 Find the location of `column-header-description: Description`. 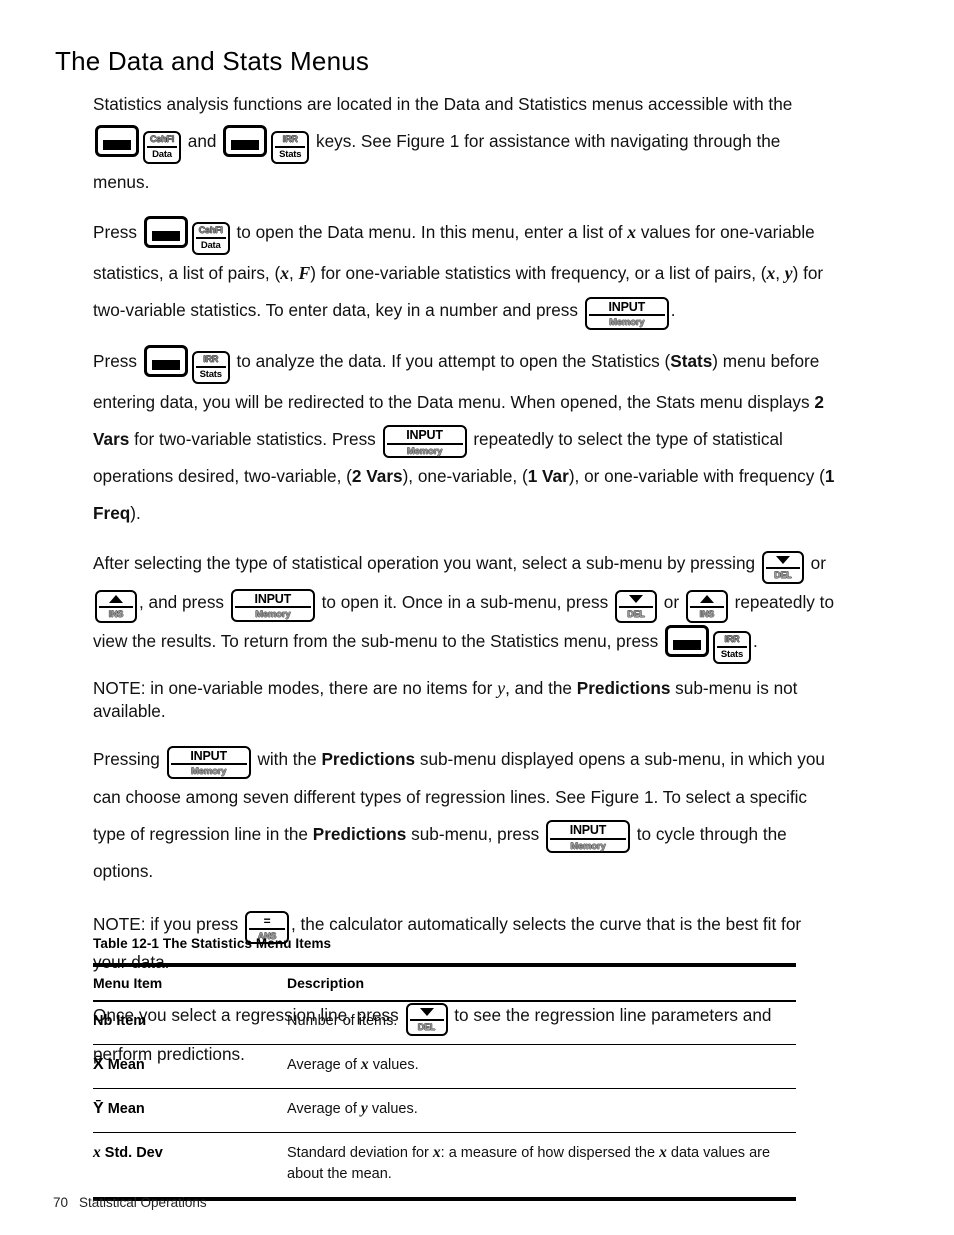

column-header-description: Description is located at coordinates (541, 982).